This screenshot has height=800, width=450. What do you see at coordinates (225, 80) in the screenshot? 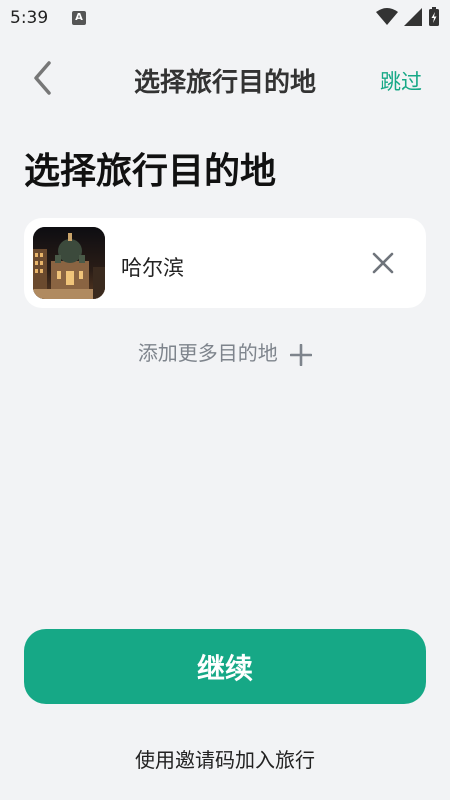
I see `header: 选择旅行目的地 跳过` at bounding box center [225, 80].